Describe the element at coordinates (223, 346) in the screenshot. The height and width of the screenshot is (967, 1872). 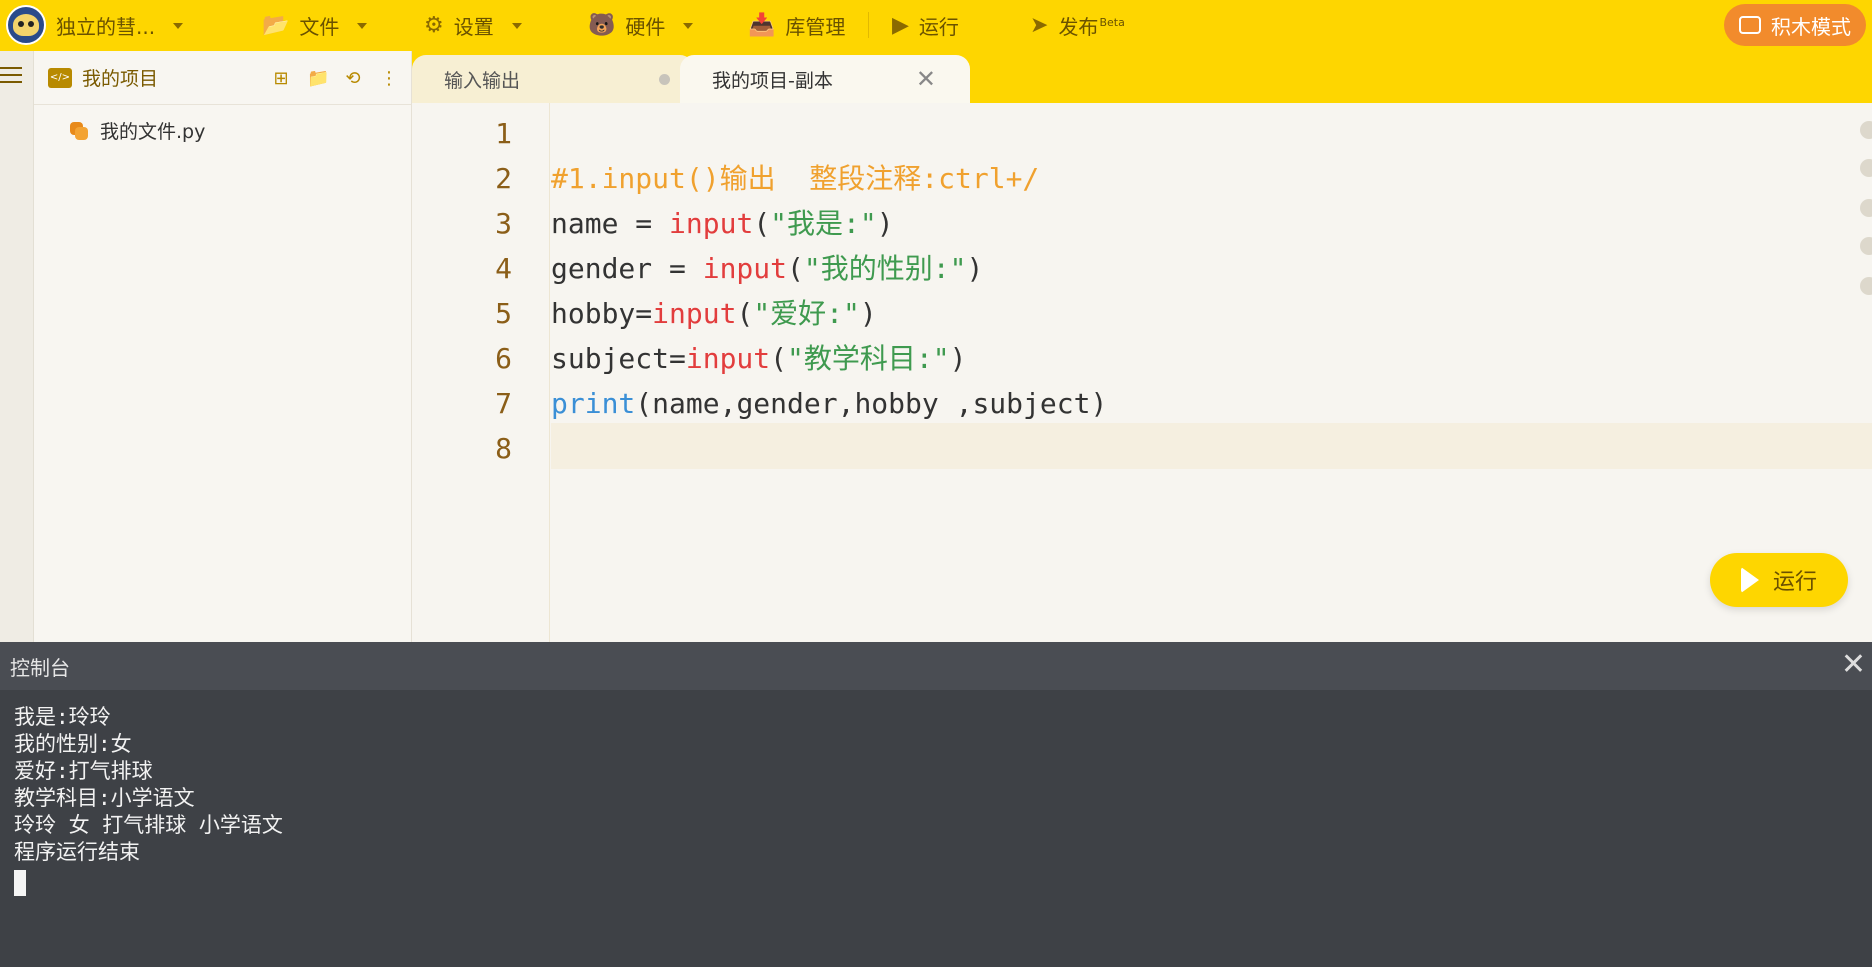
I see `project-sidebar: </> 我的项目 ⊞ 📁 ⟲ ⋮ 我的文件.py` at that location.